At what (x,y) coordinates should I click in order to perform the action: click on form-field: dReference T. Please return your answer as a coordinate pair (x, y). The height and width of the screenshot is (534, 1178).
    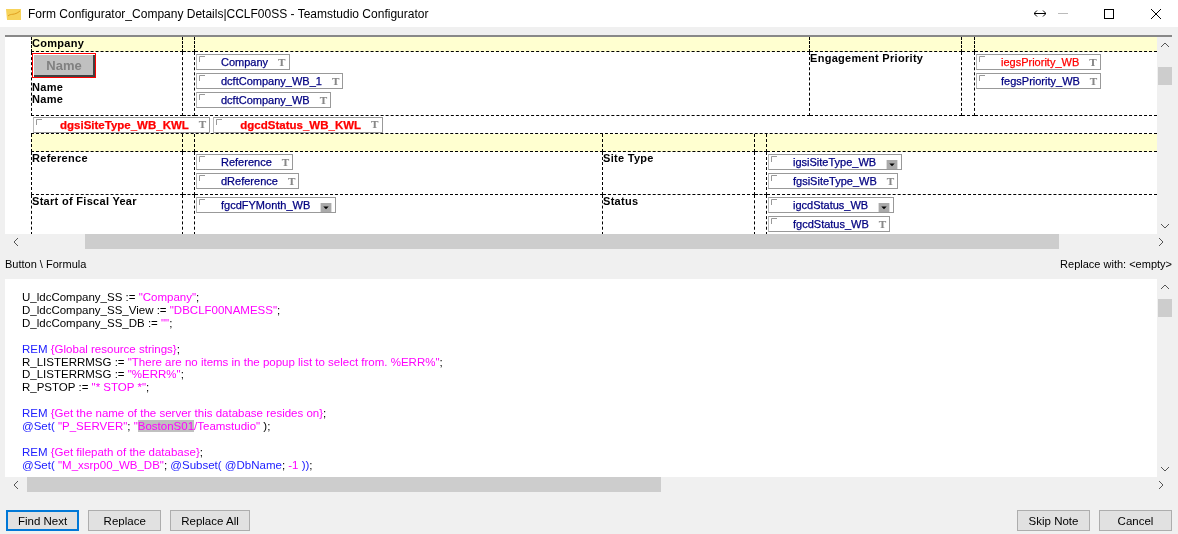
    Looking at the image, I should click on (248, 181).